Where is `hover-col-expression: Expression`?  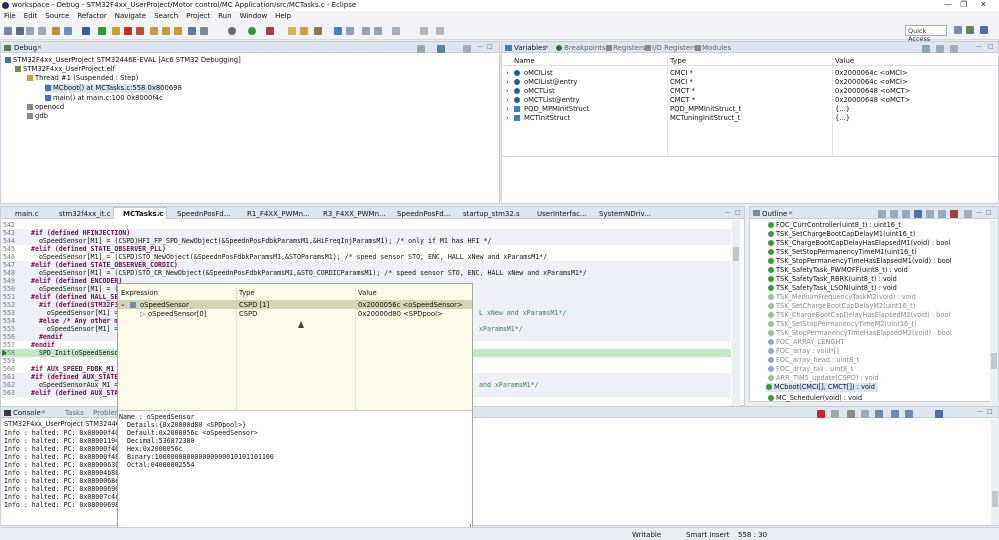 hover-col-expression: Expression is located at coordinates (139, 293).